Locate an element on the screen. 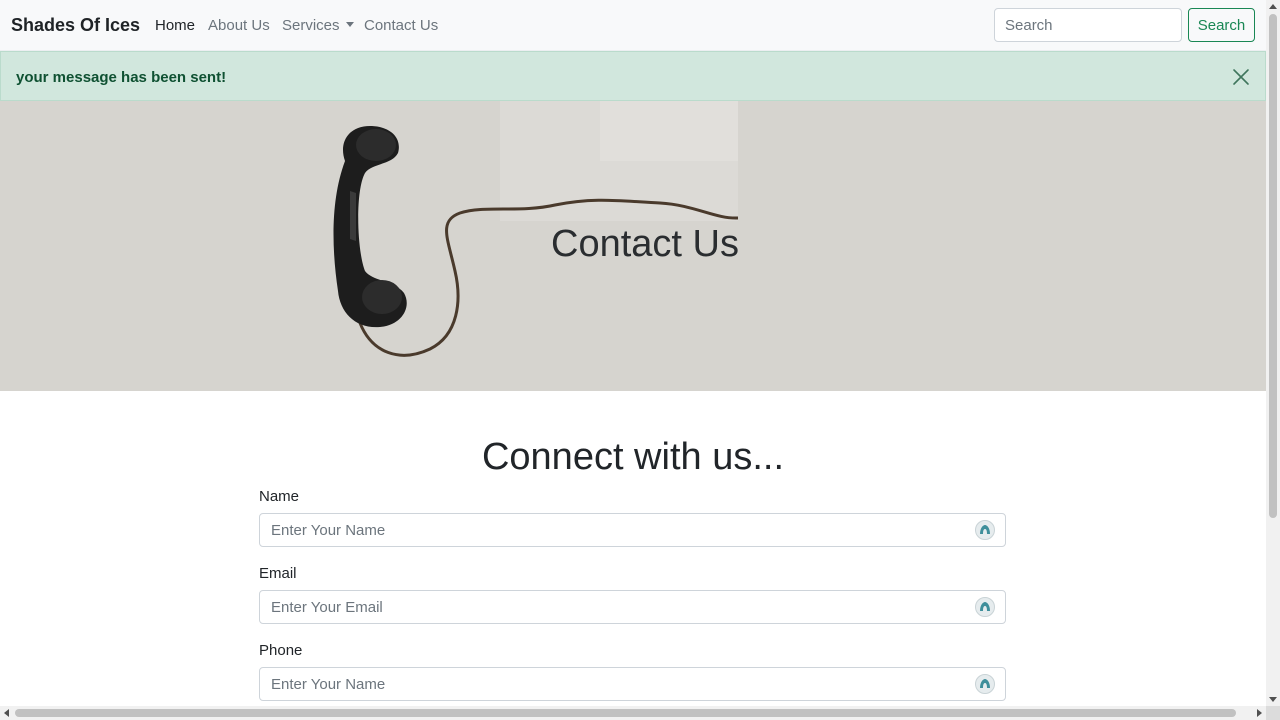 This screenshot has height=720, width=1280. nav-link-services-label: Services is located at coordinates (311, 25).